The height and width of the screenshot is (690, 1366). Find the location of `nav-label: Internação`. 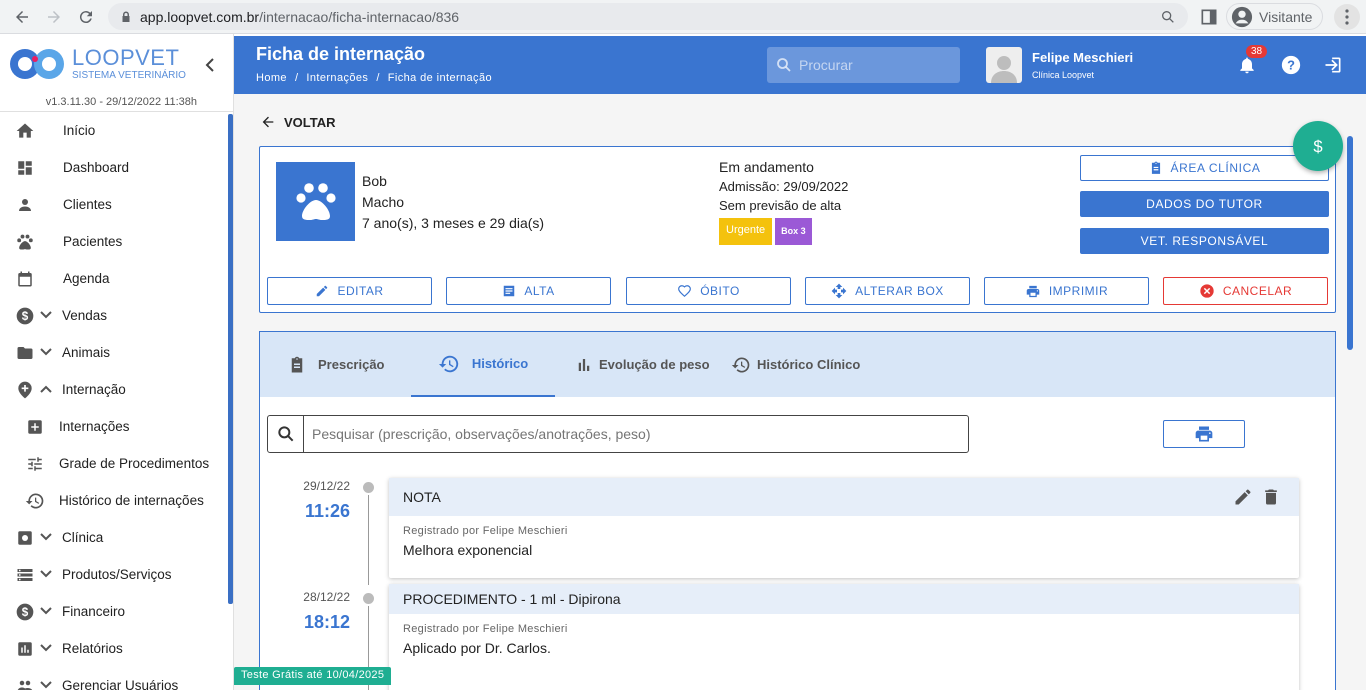

nav-label: Internação is located at coordinates (94, 389).